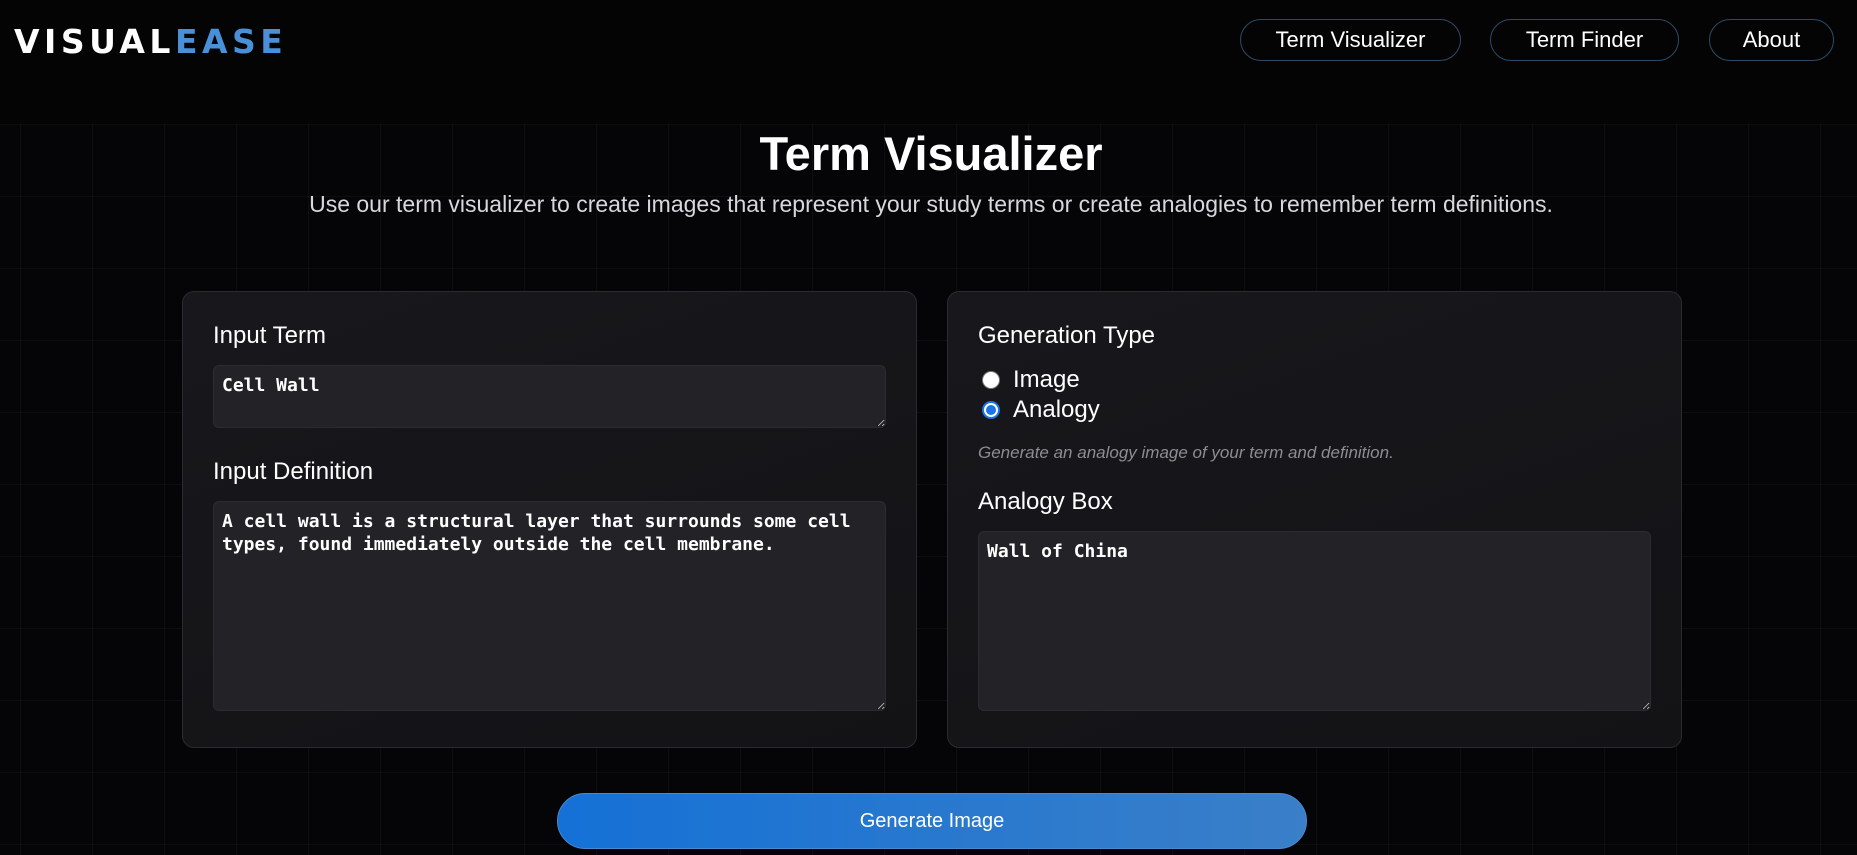 The image size is (1857, 855). Describe the element at coordinates (269, 335) in the screenshot. I see `input-term-label: Input Term` at that location.